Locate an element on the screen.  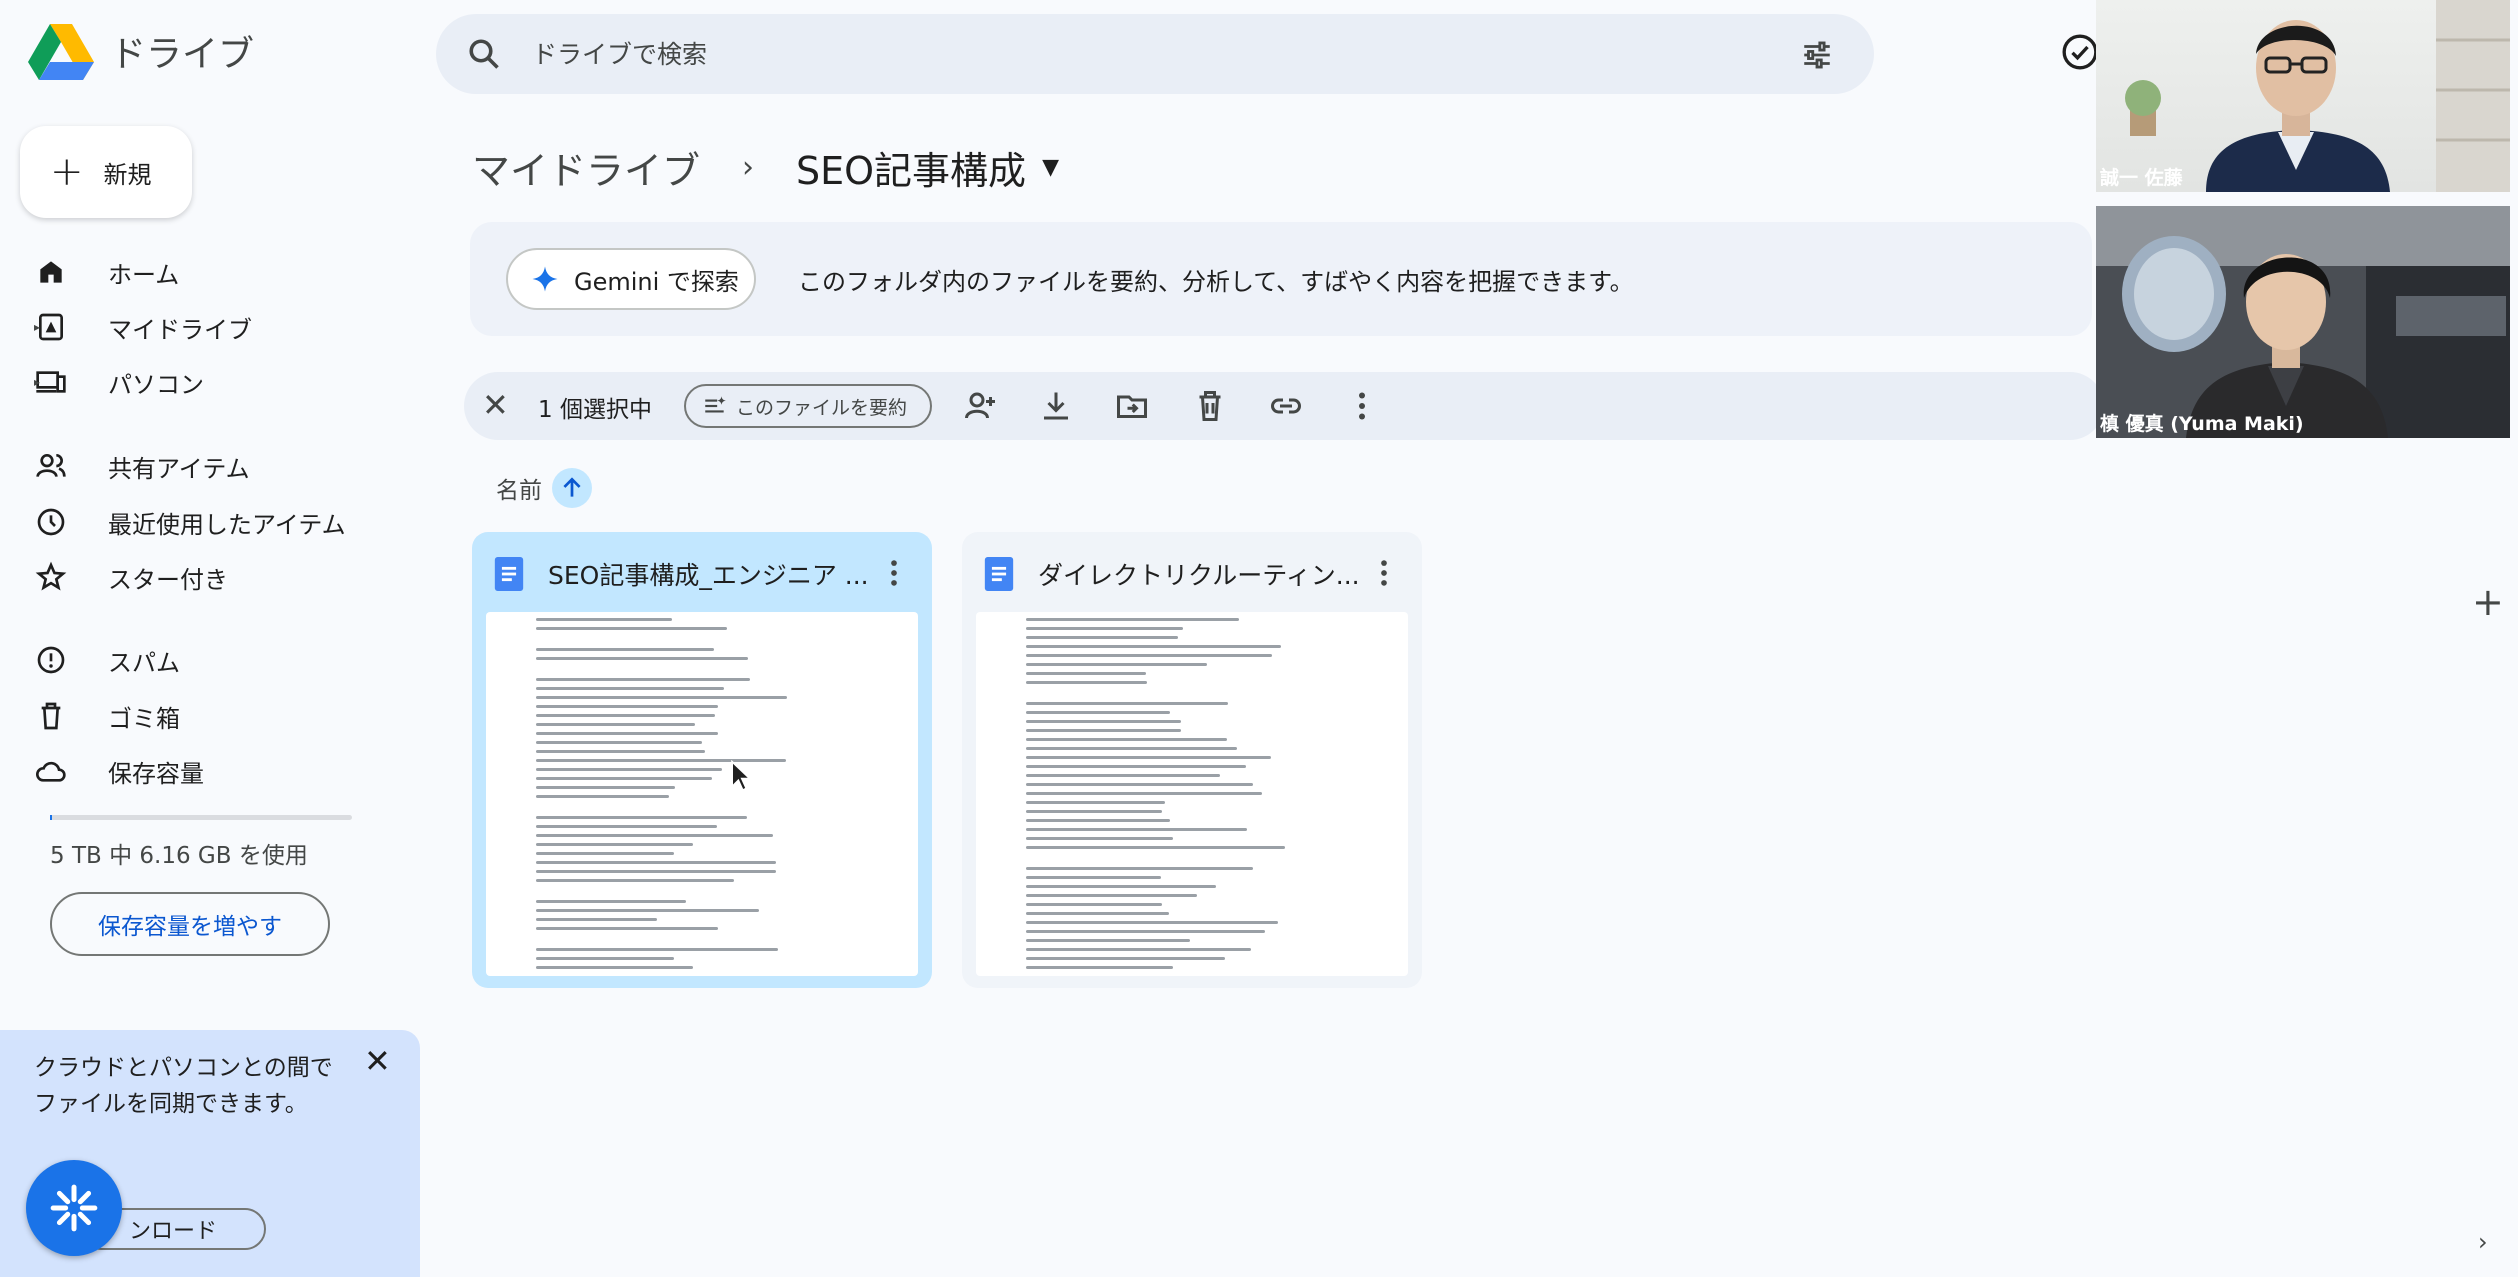
folder-menu-dropdown-icon: ▼ is located at coordinates (1050, 167).